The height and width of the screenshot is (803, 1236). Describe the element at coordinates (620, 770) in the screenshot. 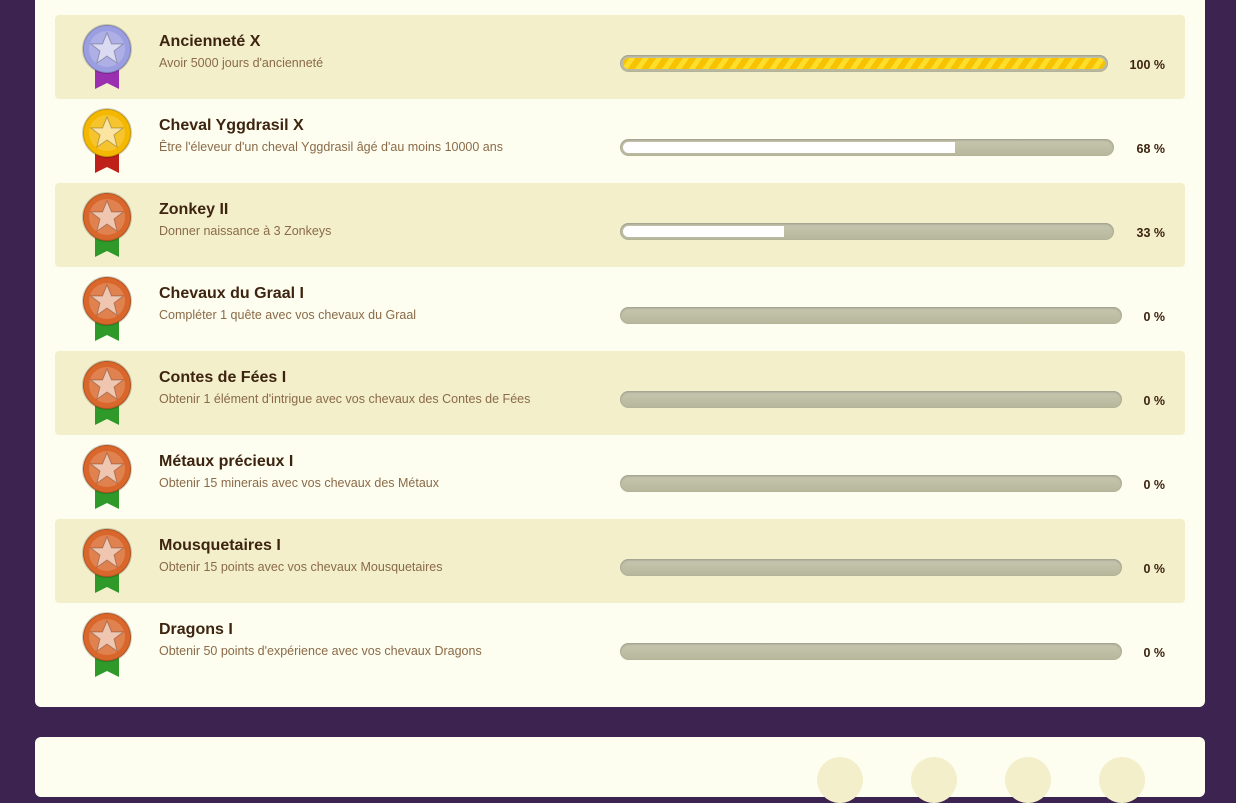

I see `bottom-panel` at that location.